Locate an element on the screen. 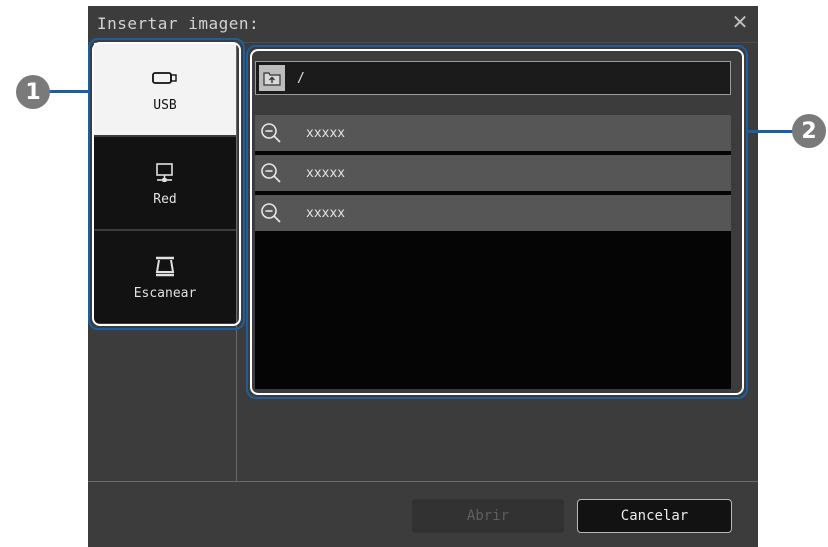 The image size is (828, 547). open-button: Abrir is located at coordinates (488, 516).